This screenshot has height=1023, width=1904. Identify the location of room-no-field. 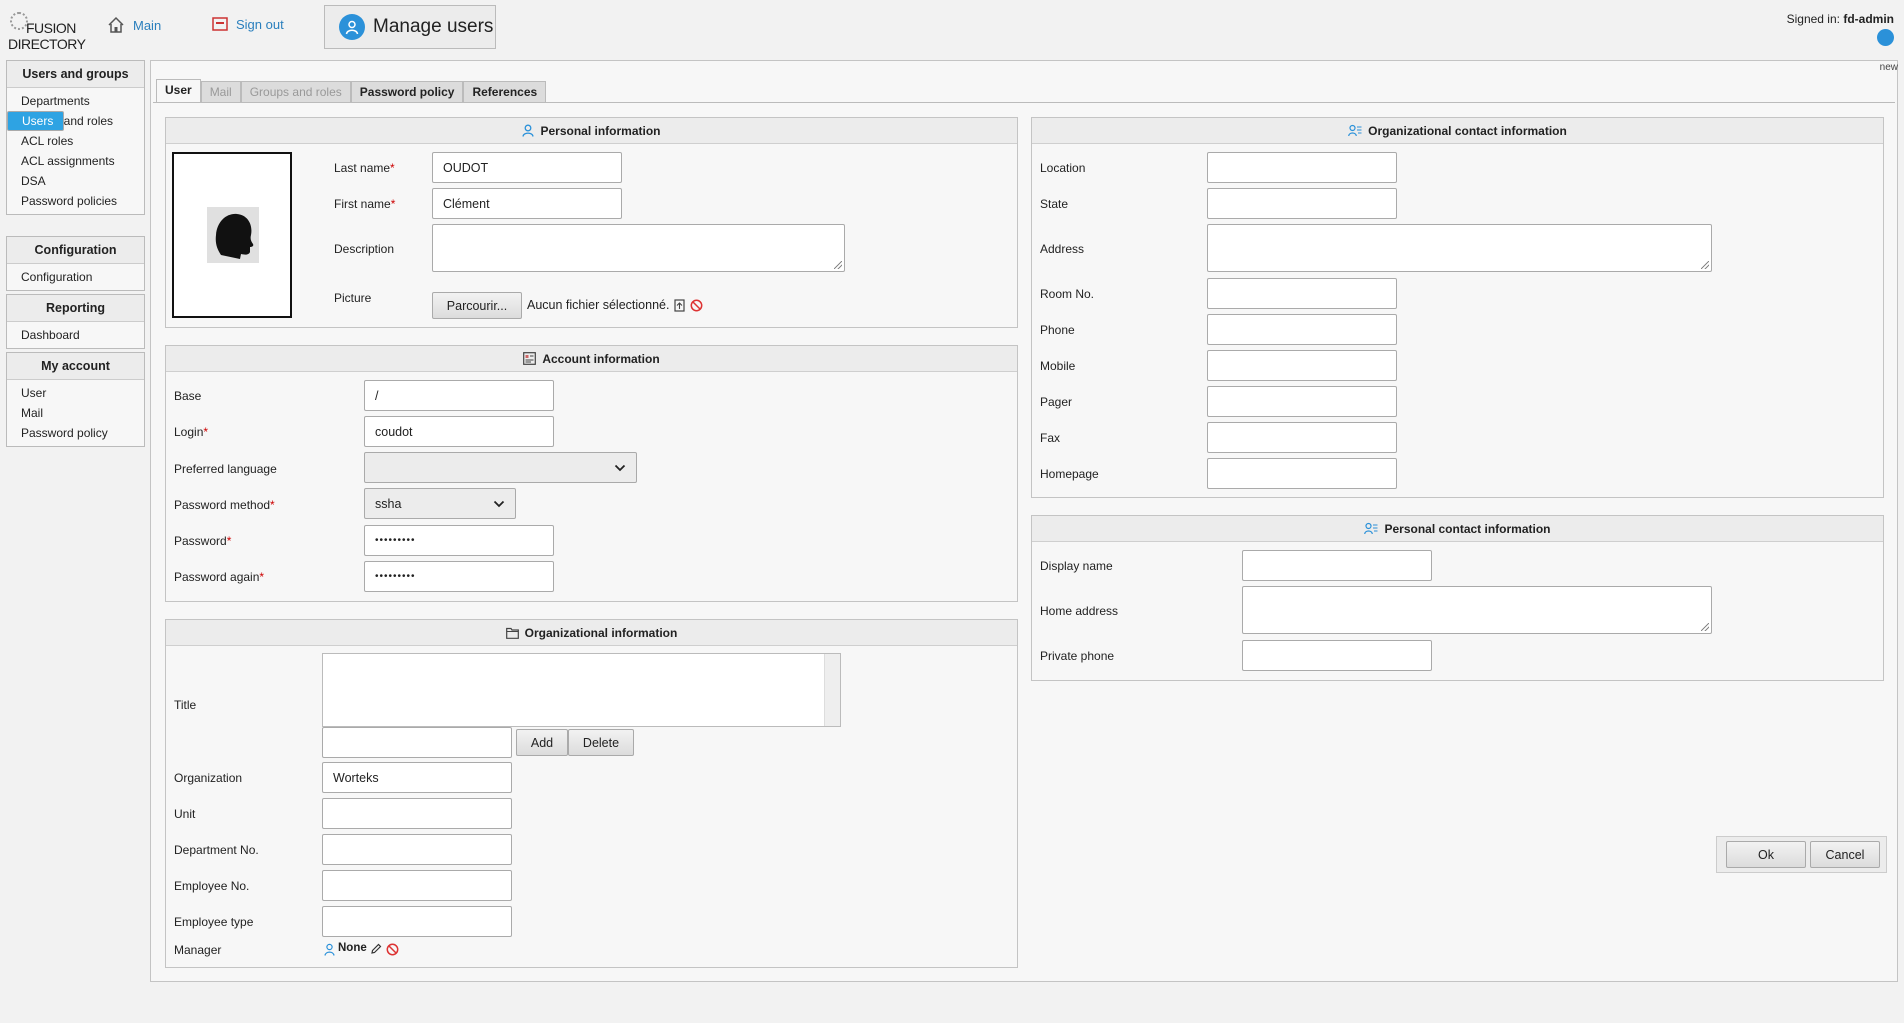
(1302, 293).